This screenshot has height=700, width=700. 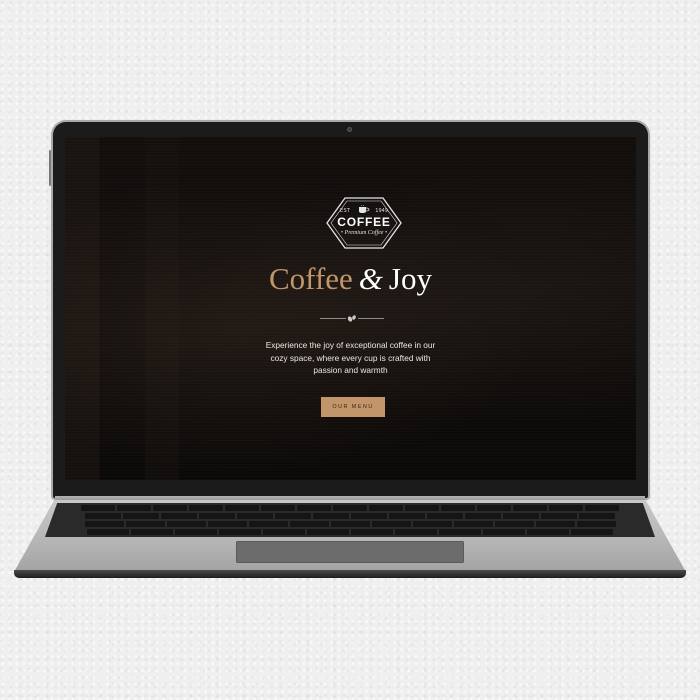 I want to click on logo-wordmark: COFFEE, so click(x=364, y=222).